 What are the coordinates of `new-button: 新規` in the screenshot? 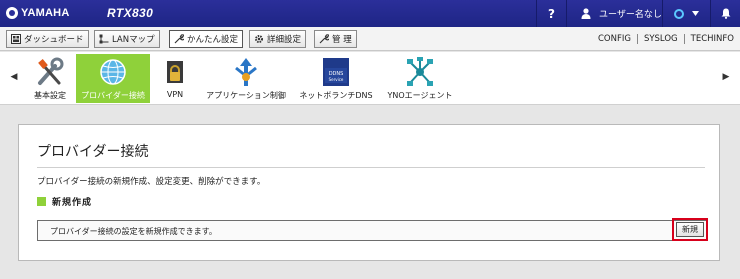 It's located at (690, 229).